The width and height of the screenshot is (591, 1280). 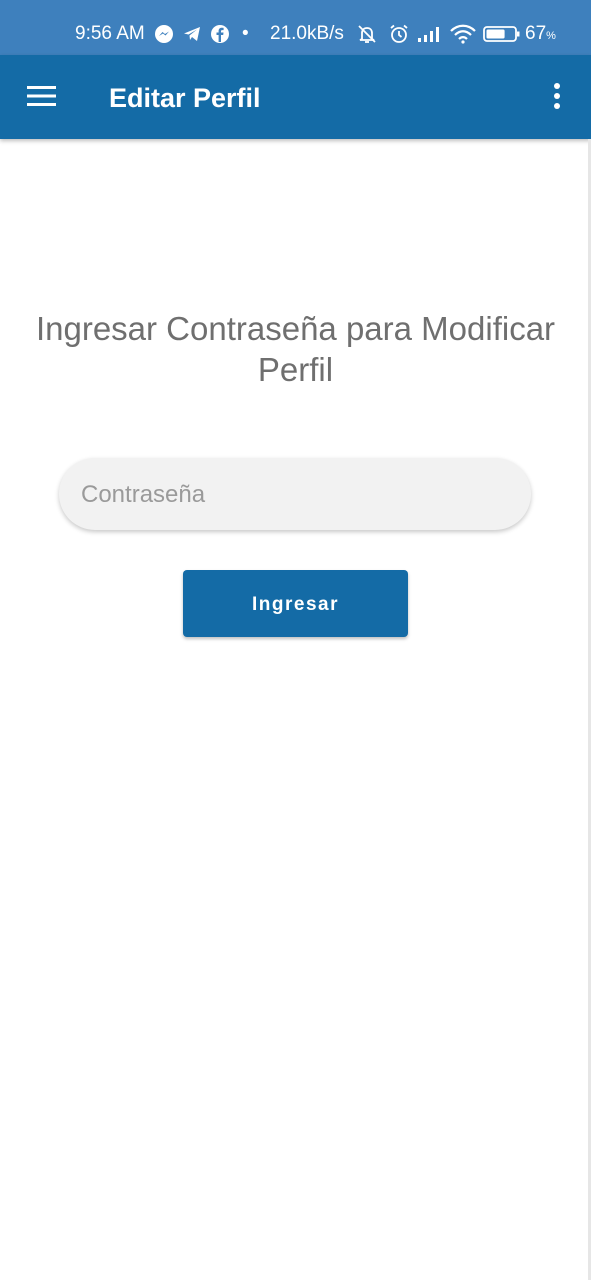 I want to click on messenger-icon, so click(x=164, y=34).